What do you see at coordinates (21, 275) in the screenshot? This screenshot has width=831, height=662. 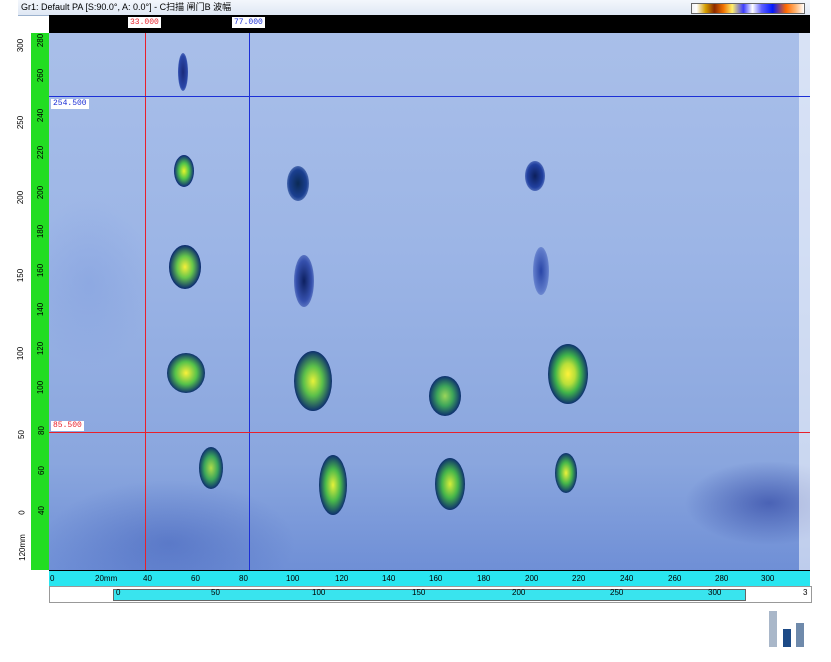 I see `left-outer-tick-label: 150` at bounding box center [21, 275].